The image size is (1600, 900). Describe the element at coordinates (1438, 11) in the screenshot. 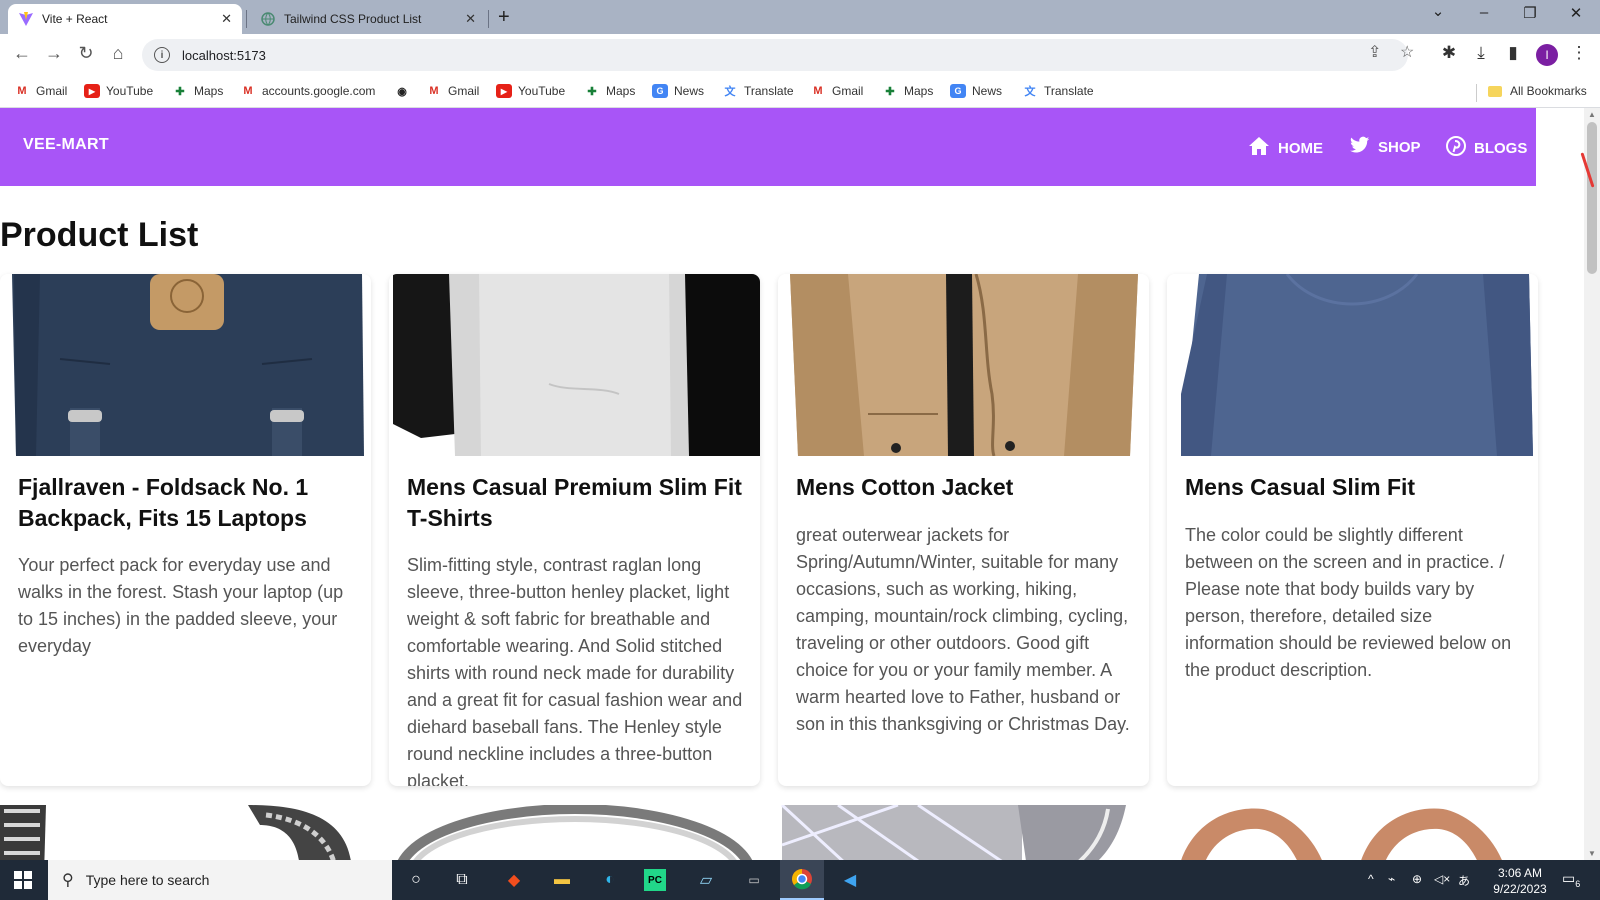

I see `tab-search-icon: ⌄` at that location.